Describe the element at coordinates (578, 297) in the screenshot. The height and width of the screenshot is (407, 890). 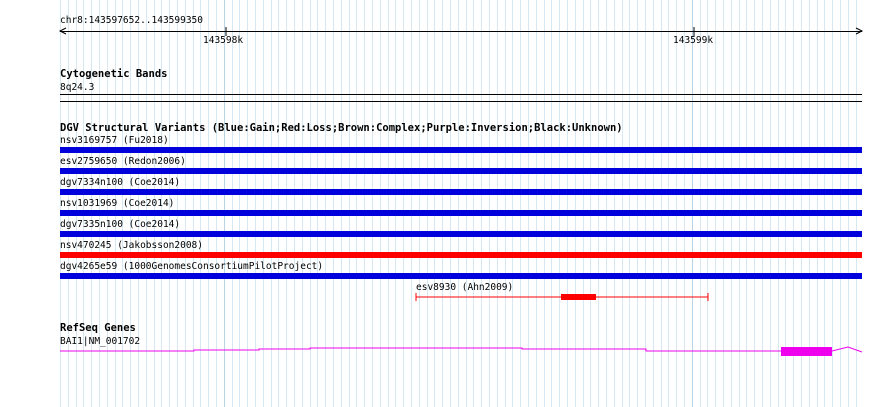
I see `dgv-partial-feature-block` at that location.